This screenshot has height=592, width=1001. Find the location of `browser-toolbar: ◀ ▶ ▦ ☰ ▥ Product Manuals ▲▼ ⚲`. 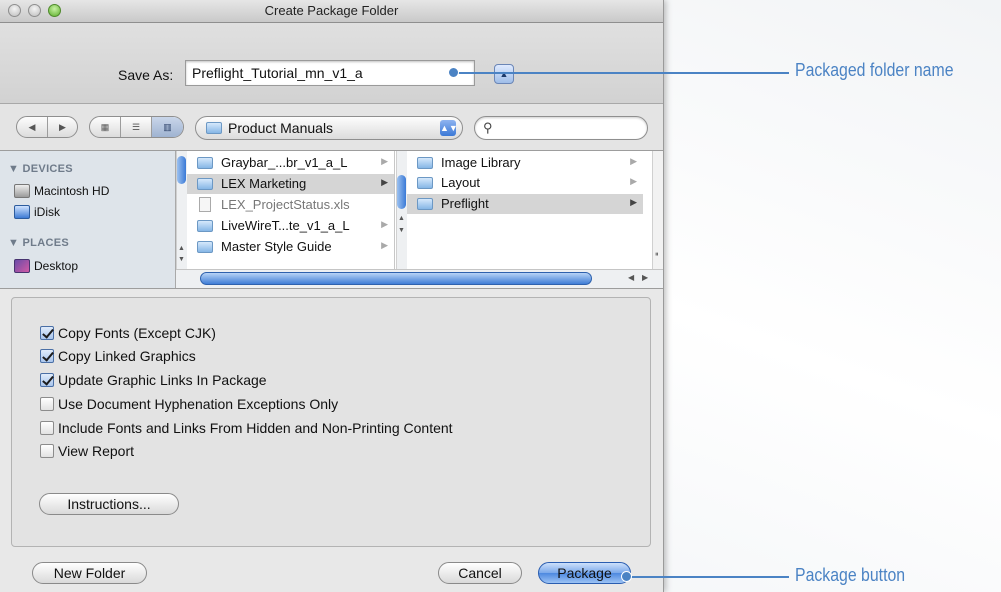

browser-toolbar: ◀ ▶ ▦ ☰ ▥ Product Manuals ▲▼ ⚲ is located at coordinates (331, 127).